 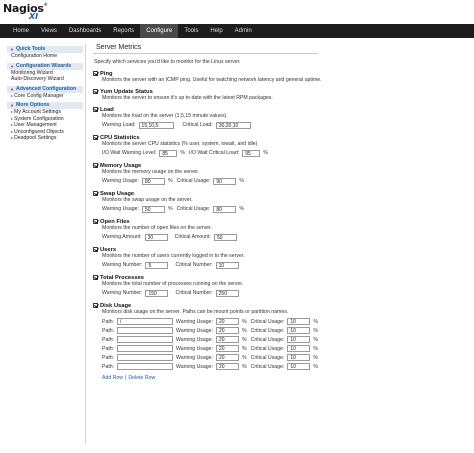 What do you see at coordinates (119, 125) in the screenshot?
I see `warning-label: Warning Load:` at bounding box center [119, 125].